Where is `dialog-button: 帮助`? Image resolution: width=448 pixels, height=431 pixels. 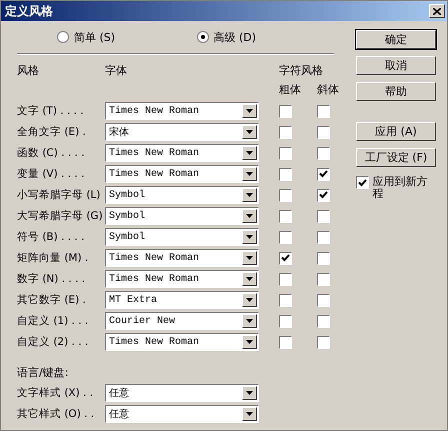 dialog-button: 帮助 is located at coordinates (396, 91).